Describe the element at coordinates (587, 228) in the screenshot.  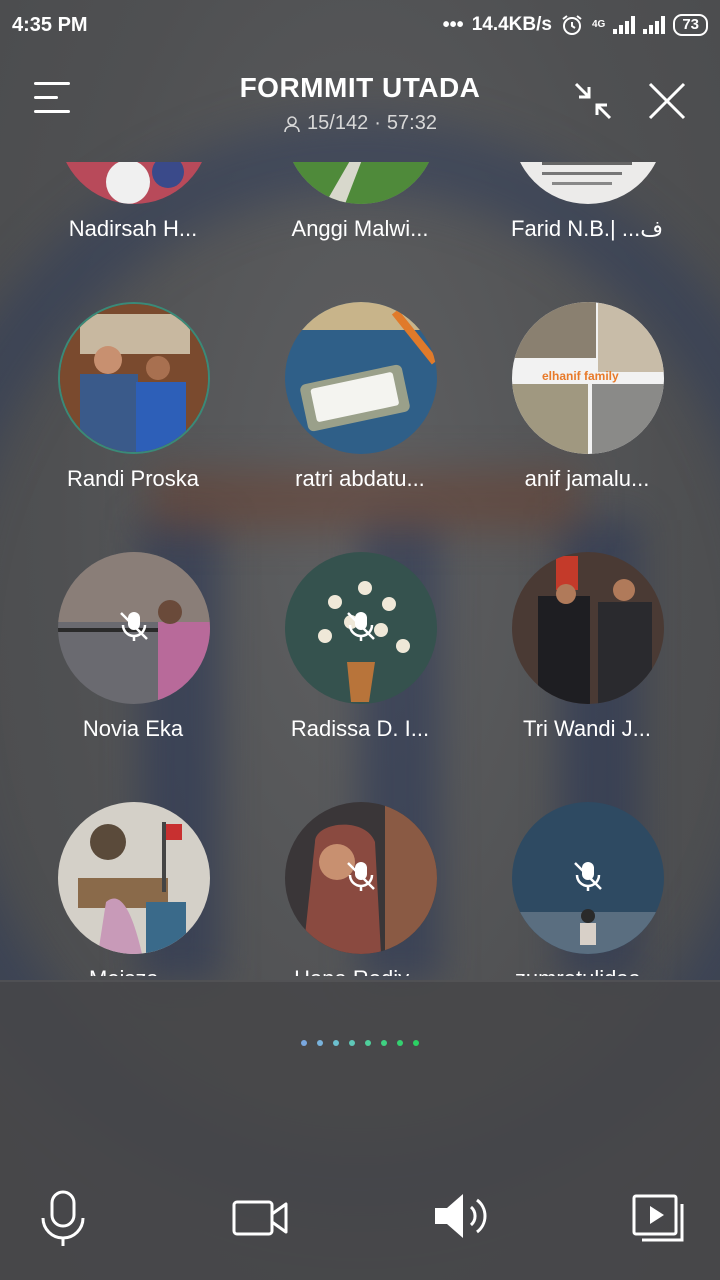
I see `participant-name: Farid N.B.| ...ف` at that location.